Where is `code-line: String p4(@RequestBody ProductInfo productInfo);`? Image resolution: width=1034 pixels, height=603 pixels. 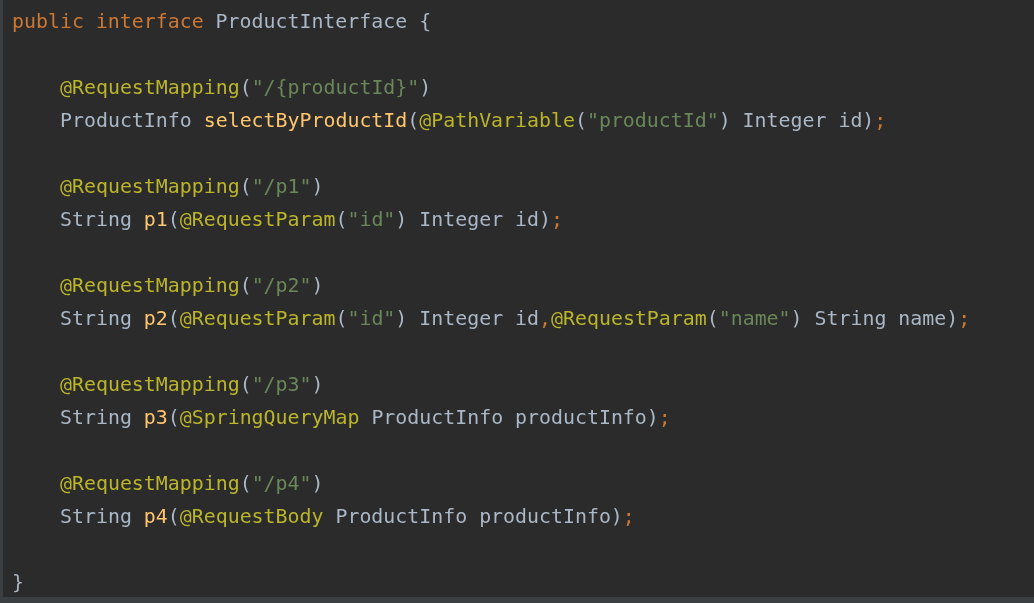
code-line: String p4(@RequestBody ProductInfo productInfo); is located at coordinates (347, 517).